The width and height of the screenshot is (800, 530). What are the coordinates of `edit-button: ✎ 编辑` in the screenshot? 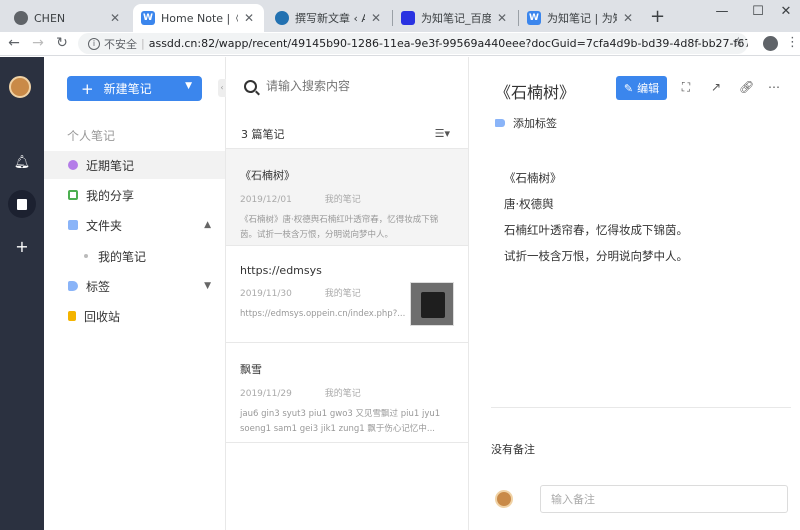 It's located at (641, 88).